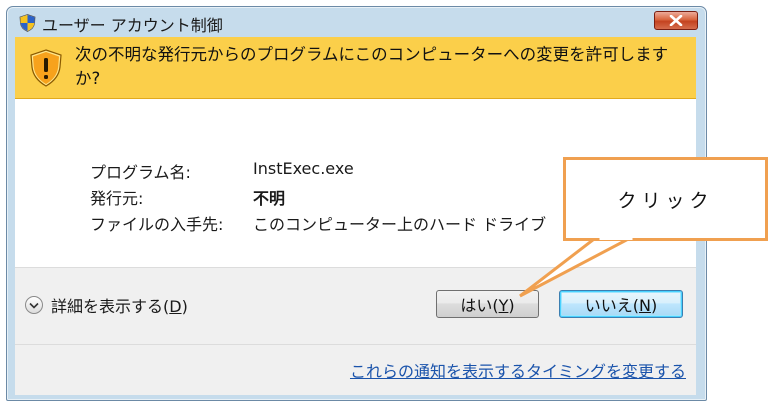  I want to click on publisher-value: 不明, so click(269, 198).